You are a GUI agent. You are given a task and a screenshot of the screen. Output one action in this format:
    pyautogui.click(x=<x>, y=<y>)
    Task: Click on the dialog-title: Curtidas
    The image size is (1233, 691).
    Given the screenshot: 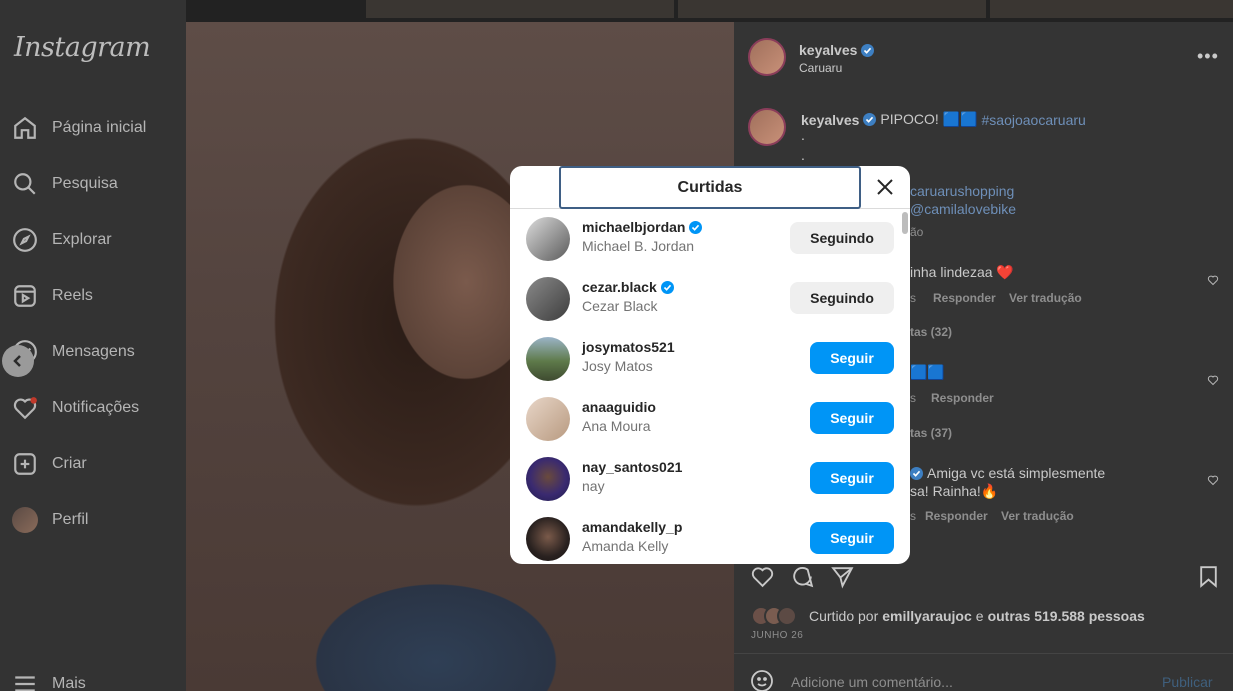 What is the action you would take?
    pyautogui.click(x=710, y=187)
    